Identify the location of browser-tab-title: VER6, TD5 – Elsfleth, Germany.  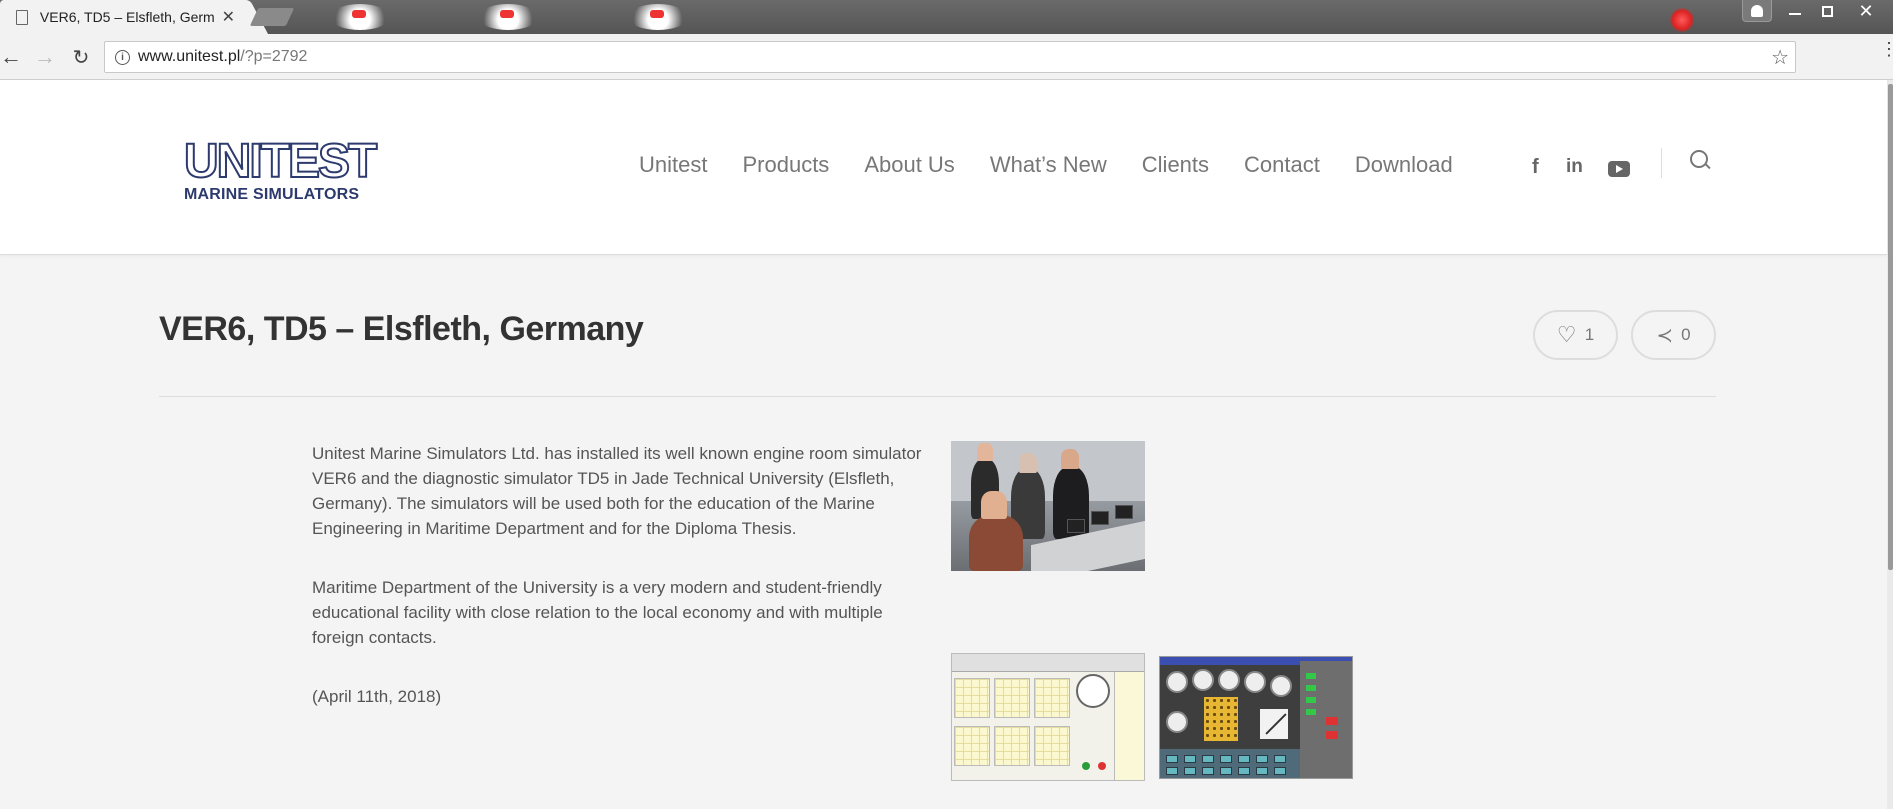
(126, 17).